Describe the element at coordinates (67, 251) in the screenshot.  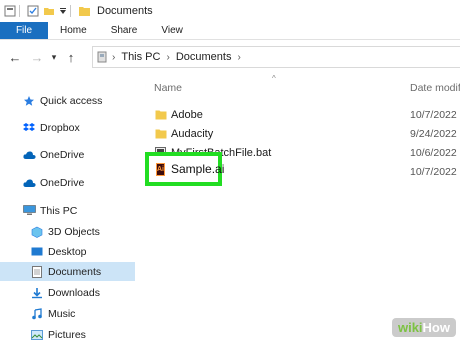
I see `sidebar-item-label: Desktop` at that location.